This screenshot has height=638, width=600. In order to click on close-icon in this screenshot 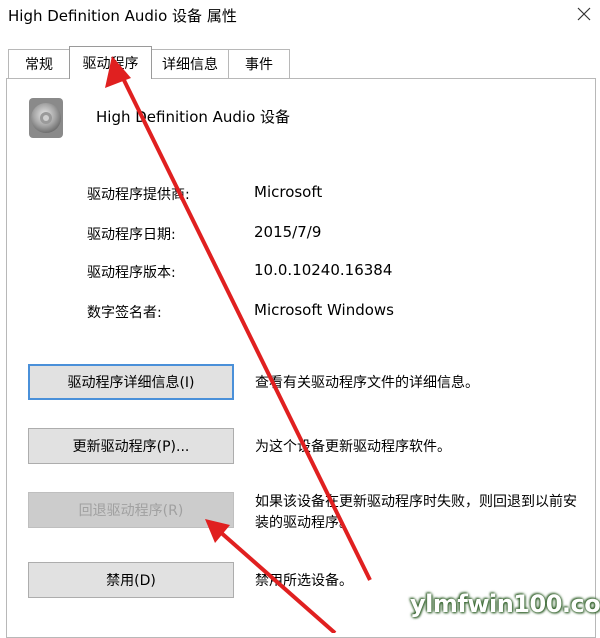, I will do `click(584, 14)`.